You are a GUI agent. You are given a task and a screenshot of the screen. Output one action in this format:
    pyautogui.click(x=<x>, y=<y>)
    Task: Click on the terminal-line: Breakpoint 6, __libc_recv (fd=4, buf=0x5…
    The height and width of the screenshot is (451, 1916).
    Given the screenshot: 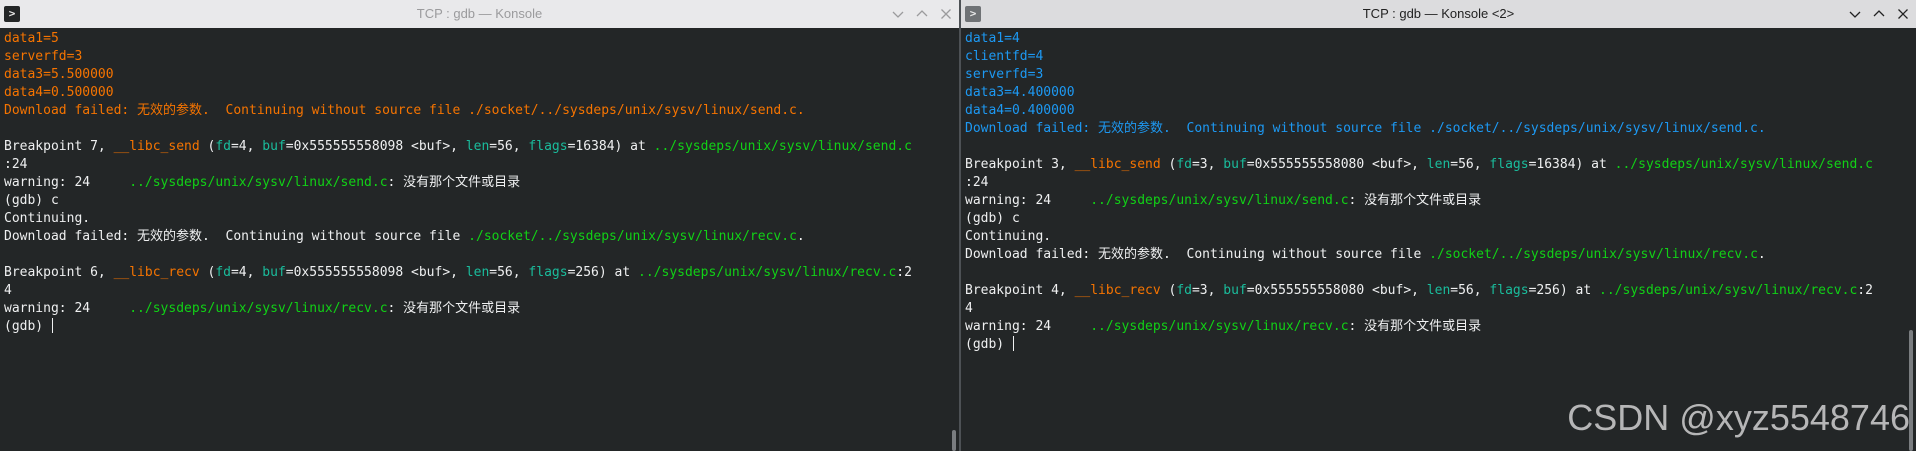 What is the action you would take?
    pyautogui.click(x=473, y=273)
    